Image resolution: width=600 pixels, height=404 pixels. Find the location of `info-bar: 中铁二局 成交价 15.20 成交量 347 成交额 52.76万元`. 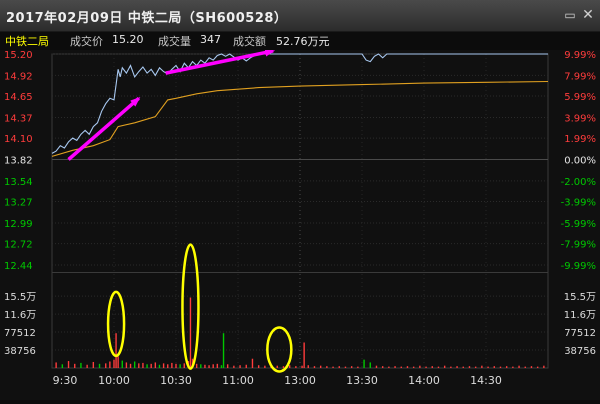

info-bar: 中铁二局 成交价 15.20 成交量 347 成交额 52.76万元 is located at coordinates (300, 41).